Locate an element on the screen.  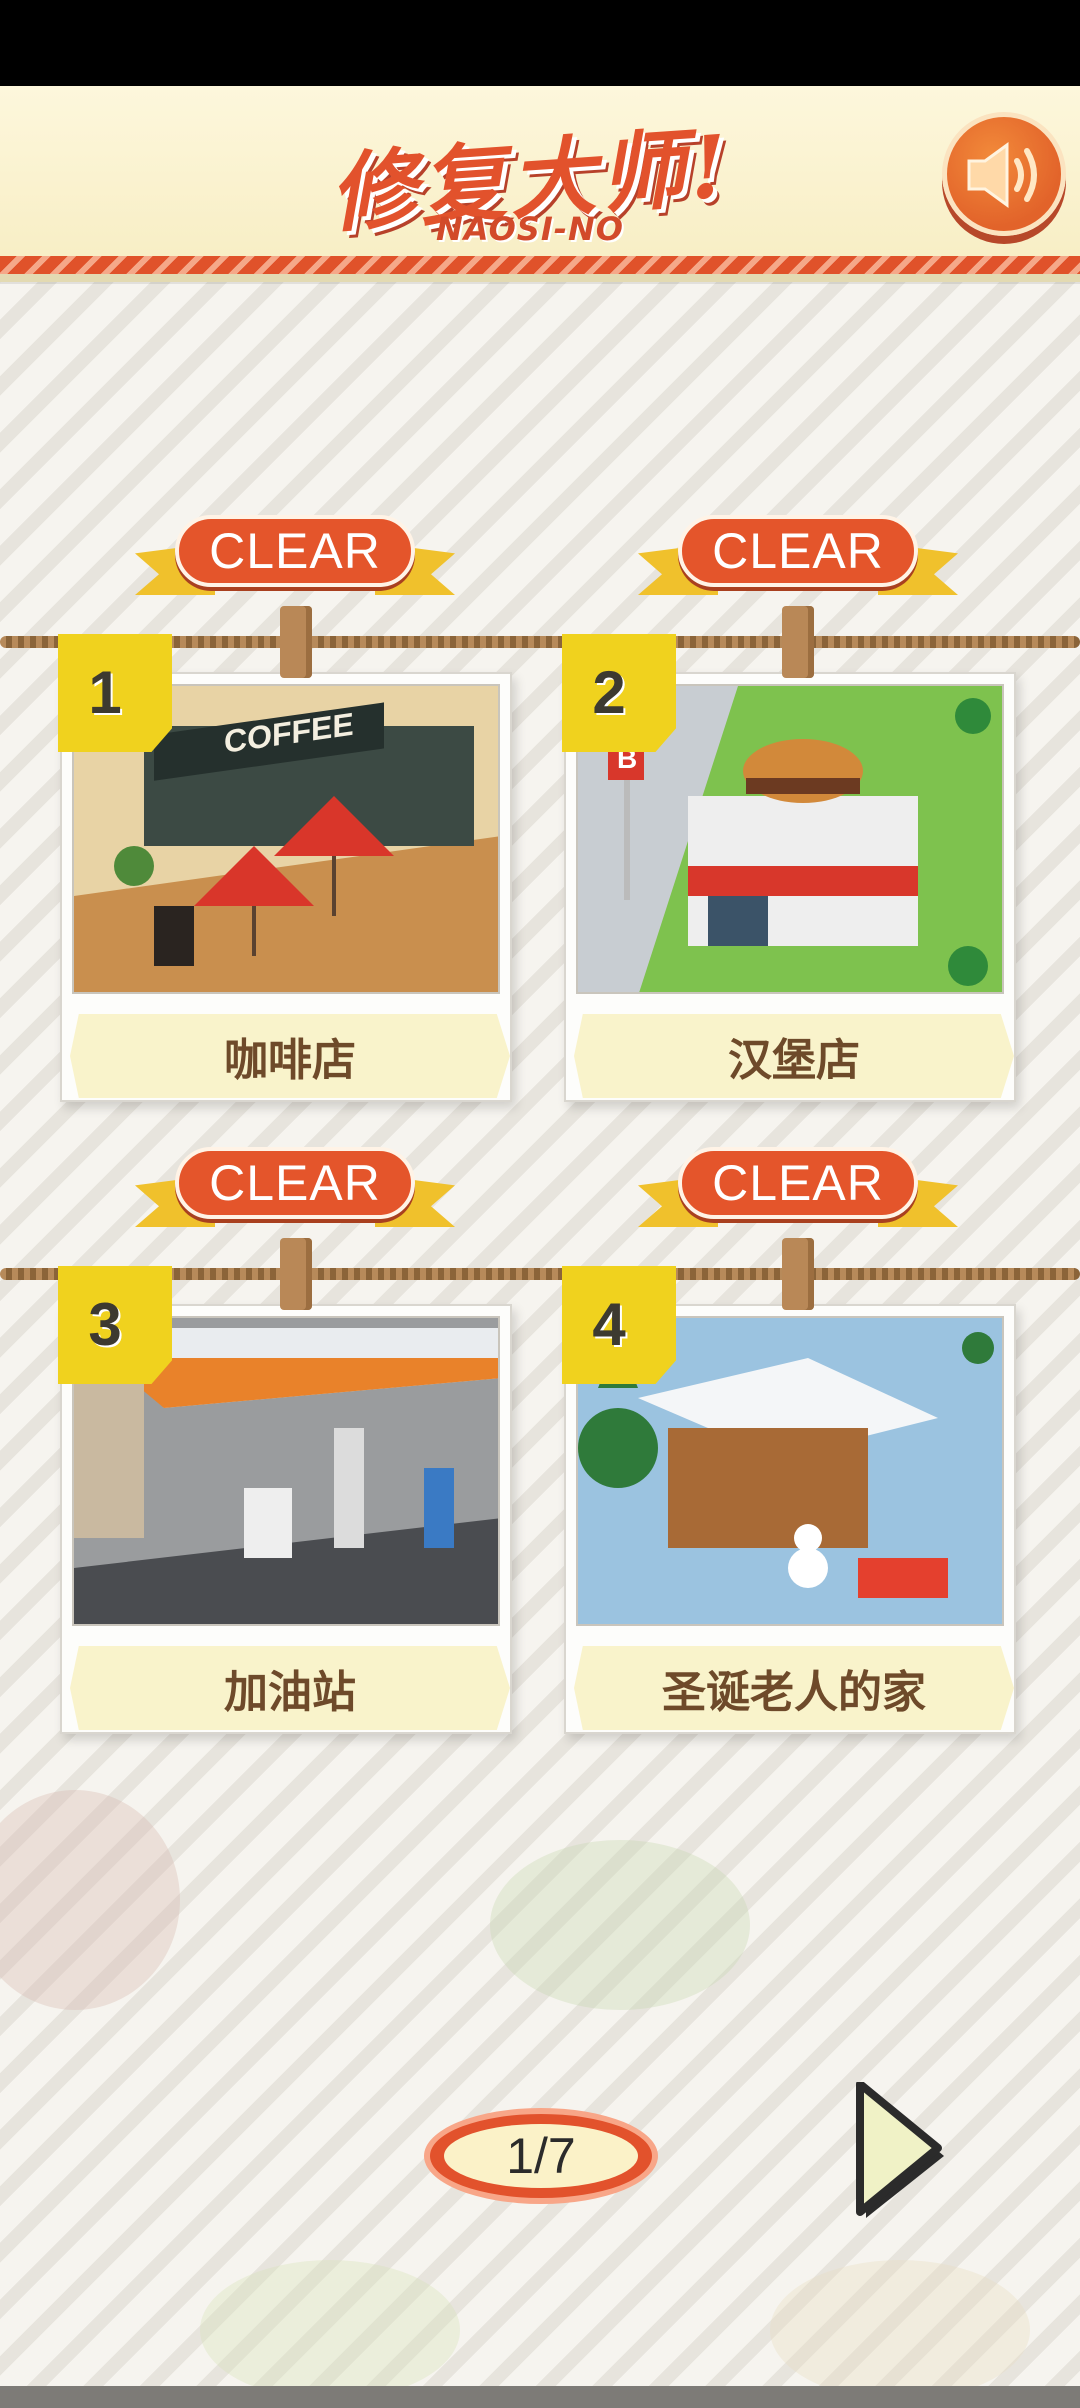
page-indicator: 1/7 is located at coordinates (541, 2156).